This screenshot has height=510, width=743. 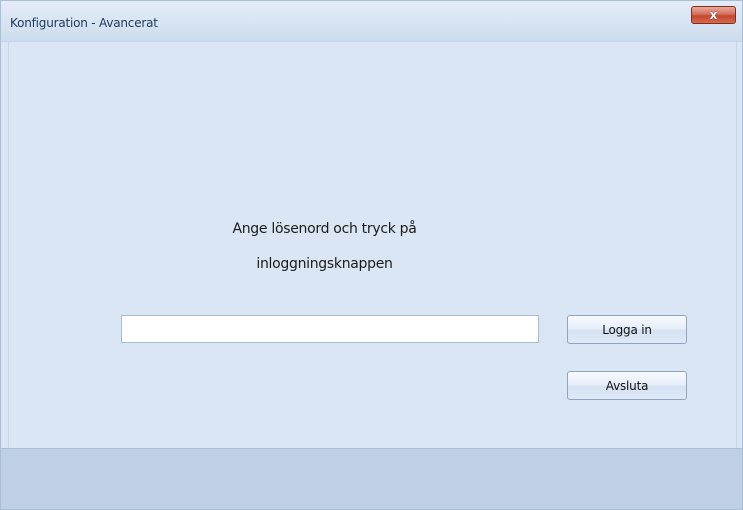 I want to click on instruction-text-line1: Ange lösenord och tryck på, so click(x=324, y=229).